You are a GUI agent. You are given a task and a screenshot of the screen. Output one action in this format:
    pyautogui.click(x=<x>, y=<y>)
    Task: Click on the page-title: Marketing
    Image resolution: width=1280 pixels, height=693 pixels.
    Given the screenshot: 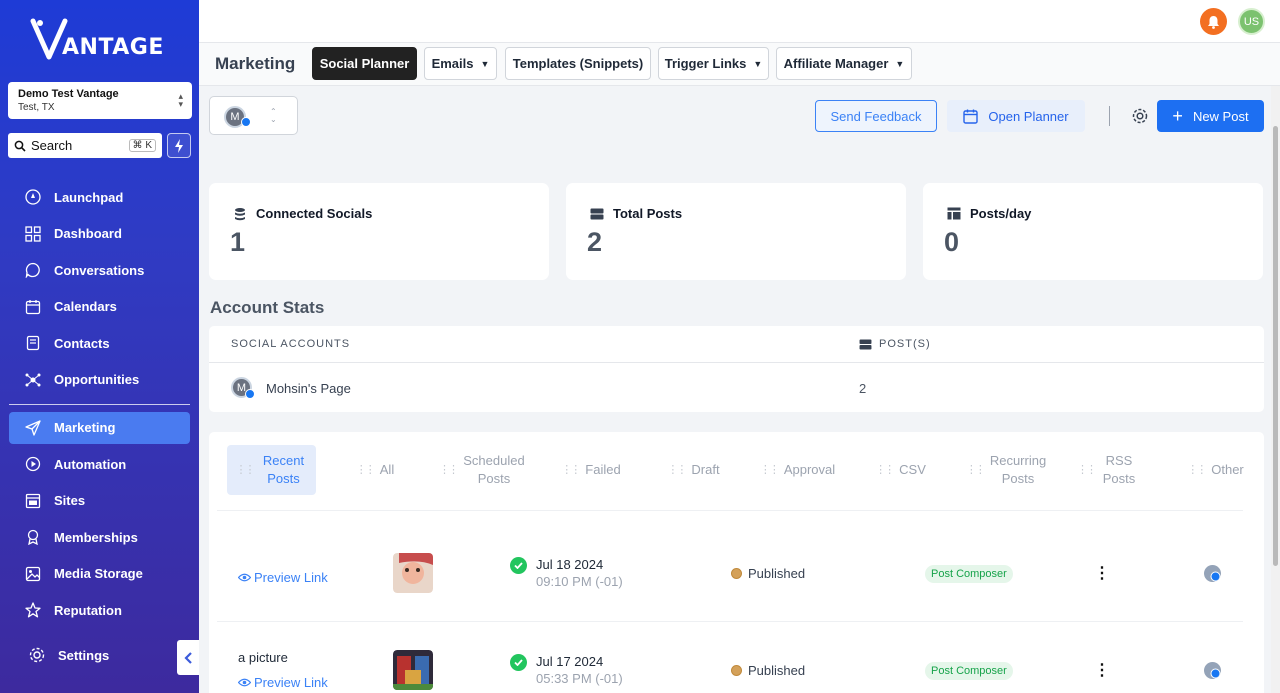 What is the action you would take?
    pyautogui.click(x=255, y=63)
    